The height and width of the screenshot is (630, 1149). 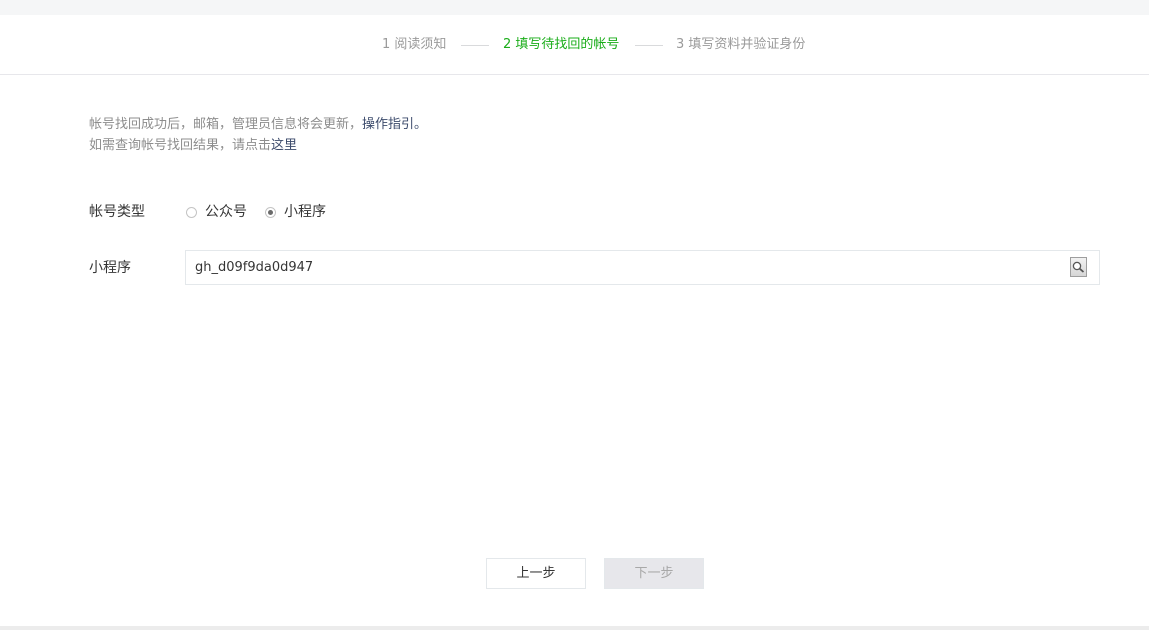 I want to click on notice-text: 帐号找回成功后，邮箱，管理员信息将会更新，, so click(x=226, y=124).